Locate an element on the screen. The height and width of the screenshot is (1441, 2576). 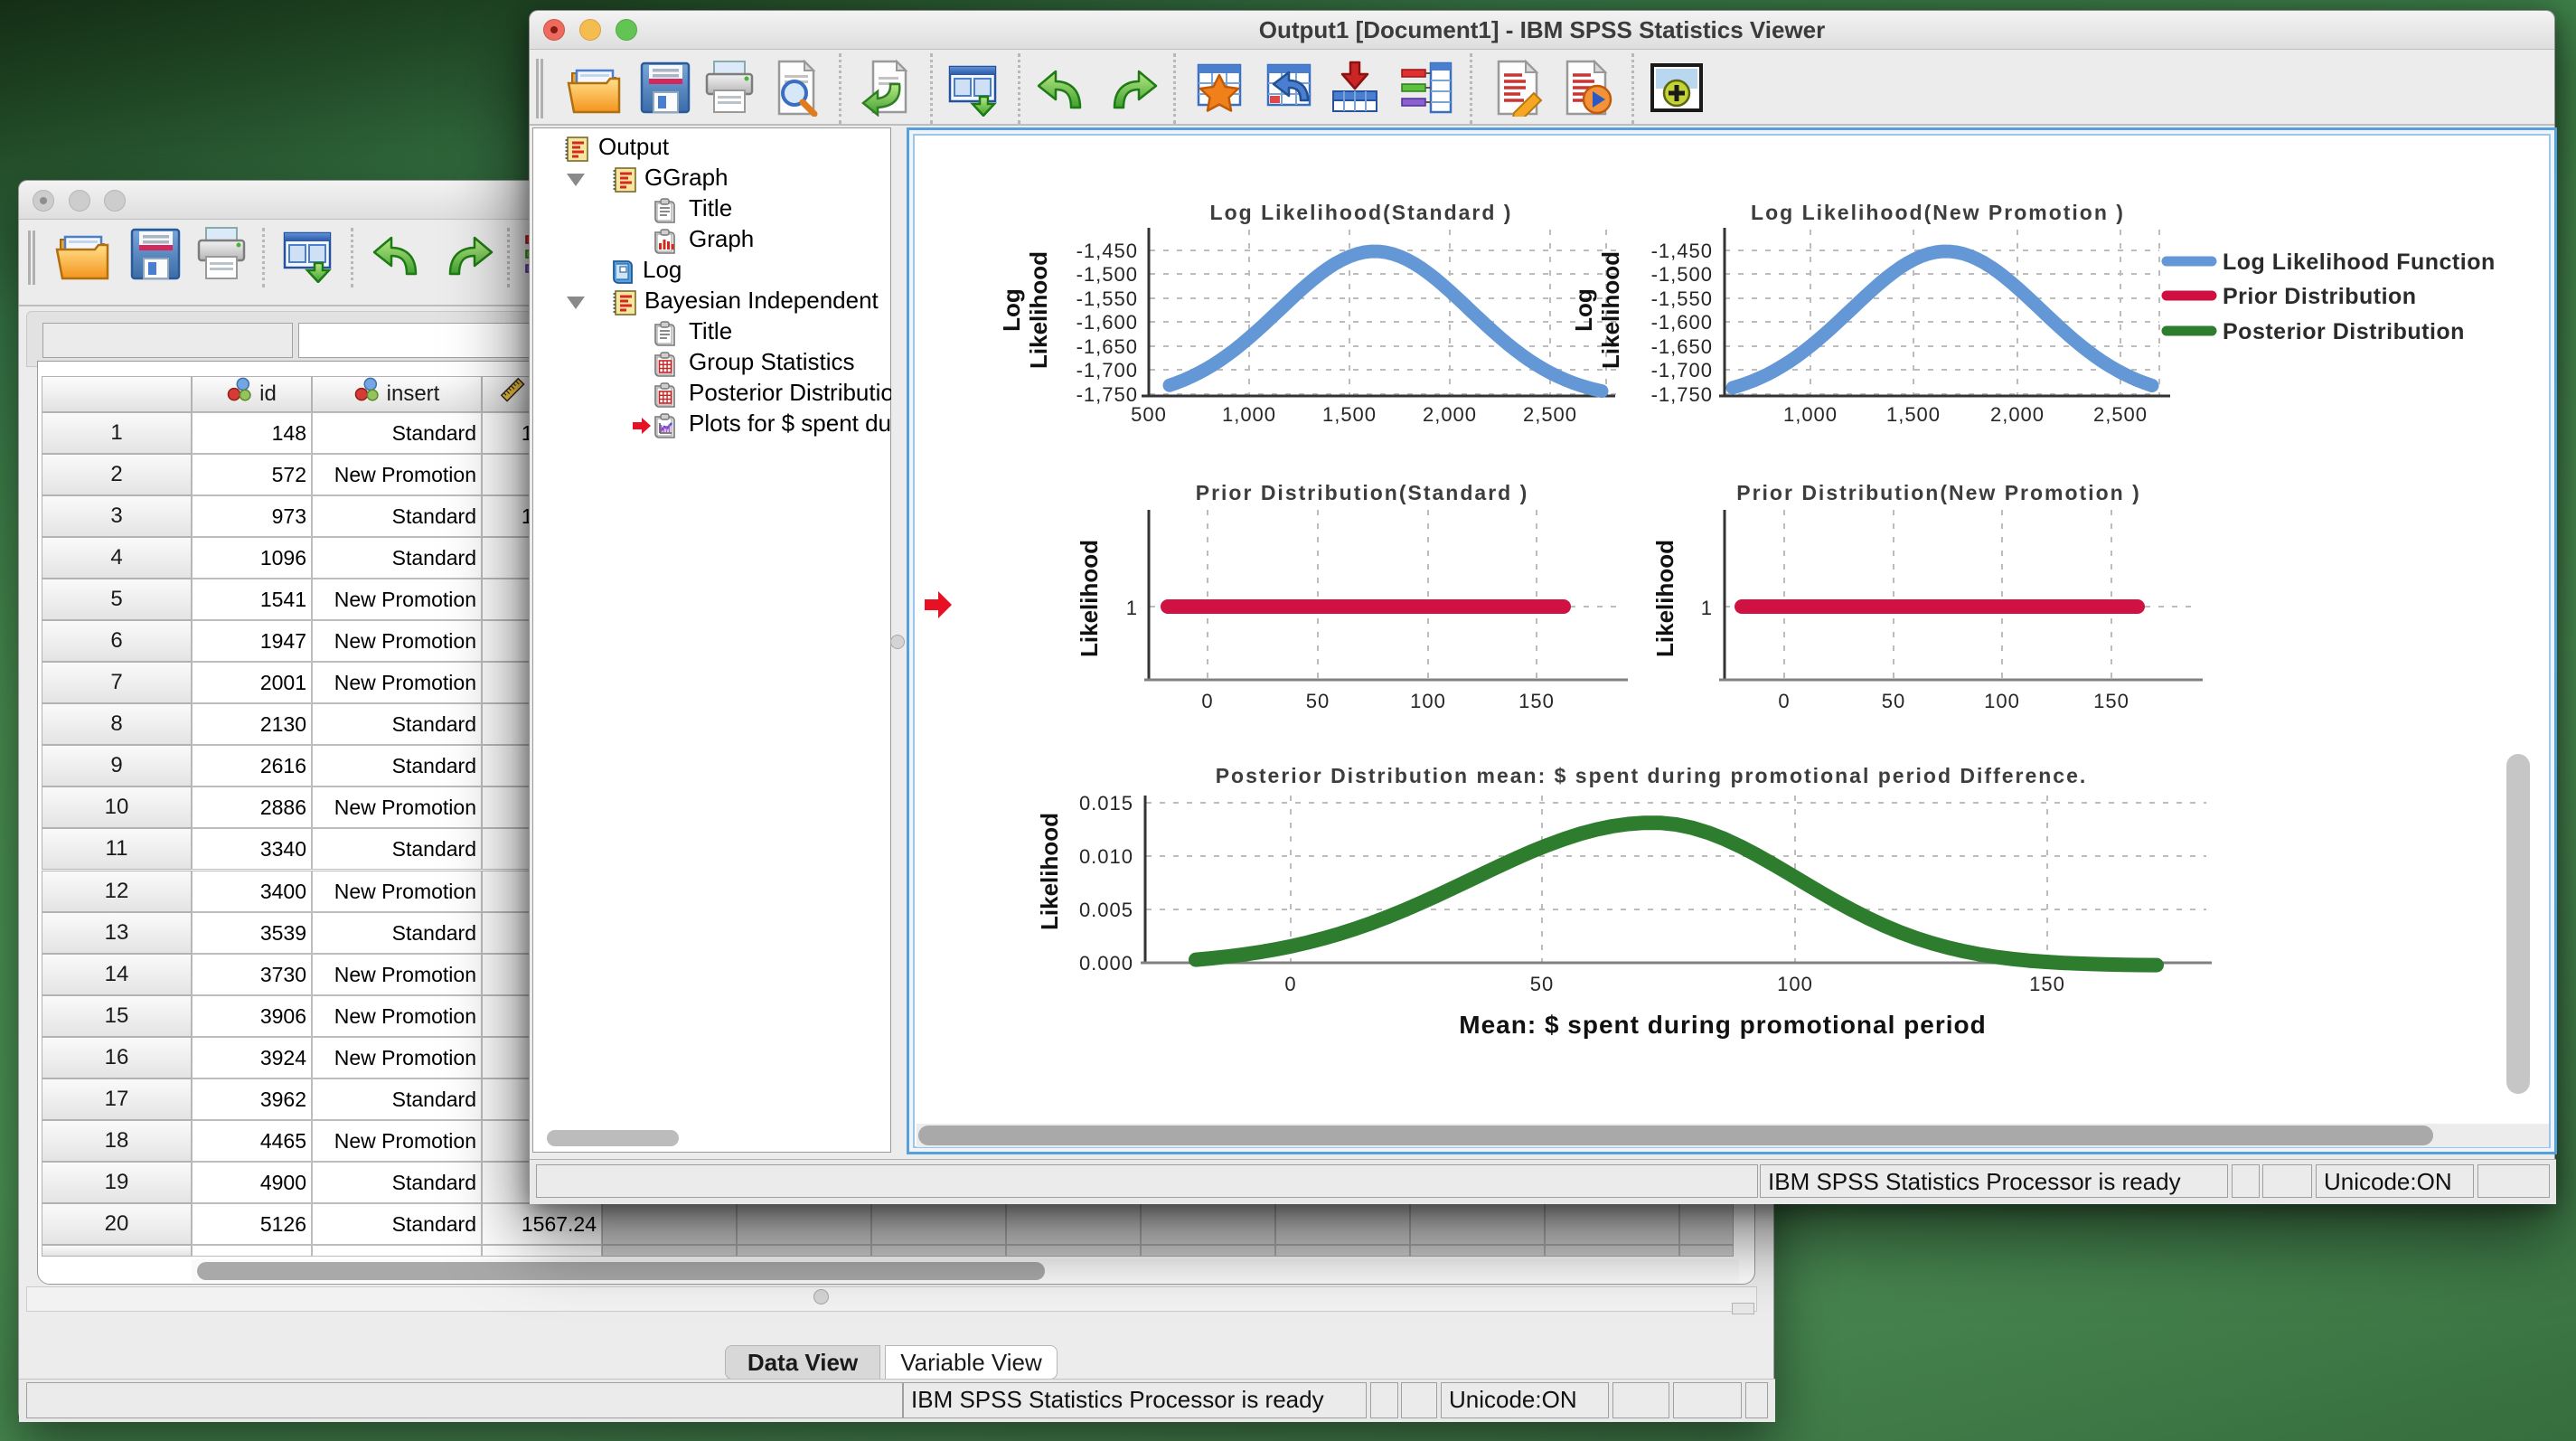
svg-text: Posterior Distribution is located at coordinates (2344, 331).